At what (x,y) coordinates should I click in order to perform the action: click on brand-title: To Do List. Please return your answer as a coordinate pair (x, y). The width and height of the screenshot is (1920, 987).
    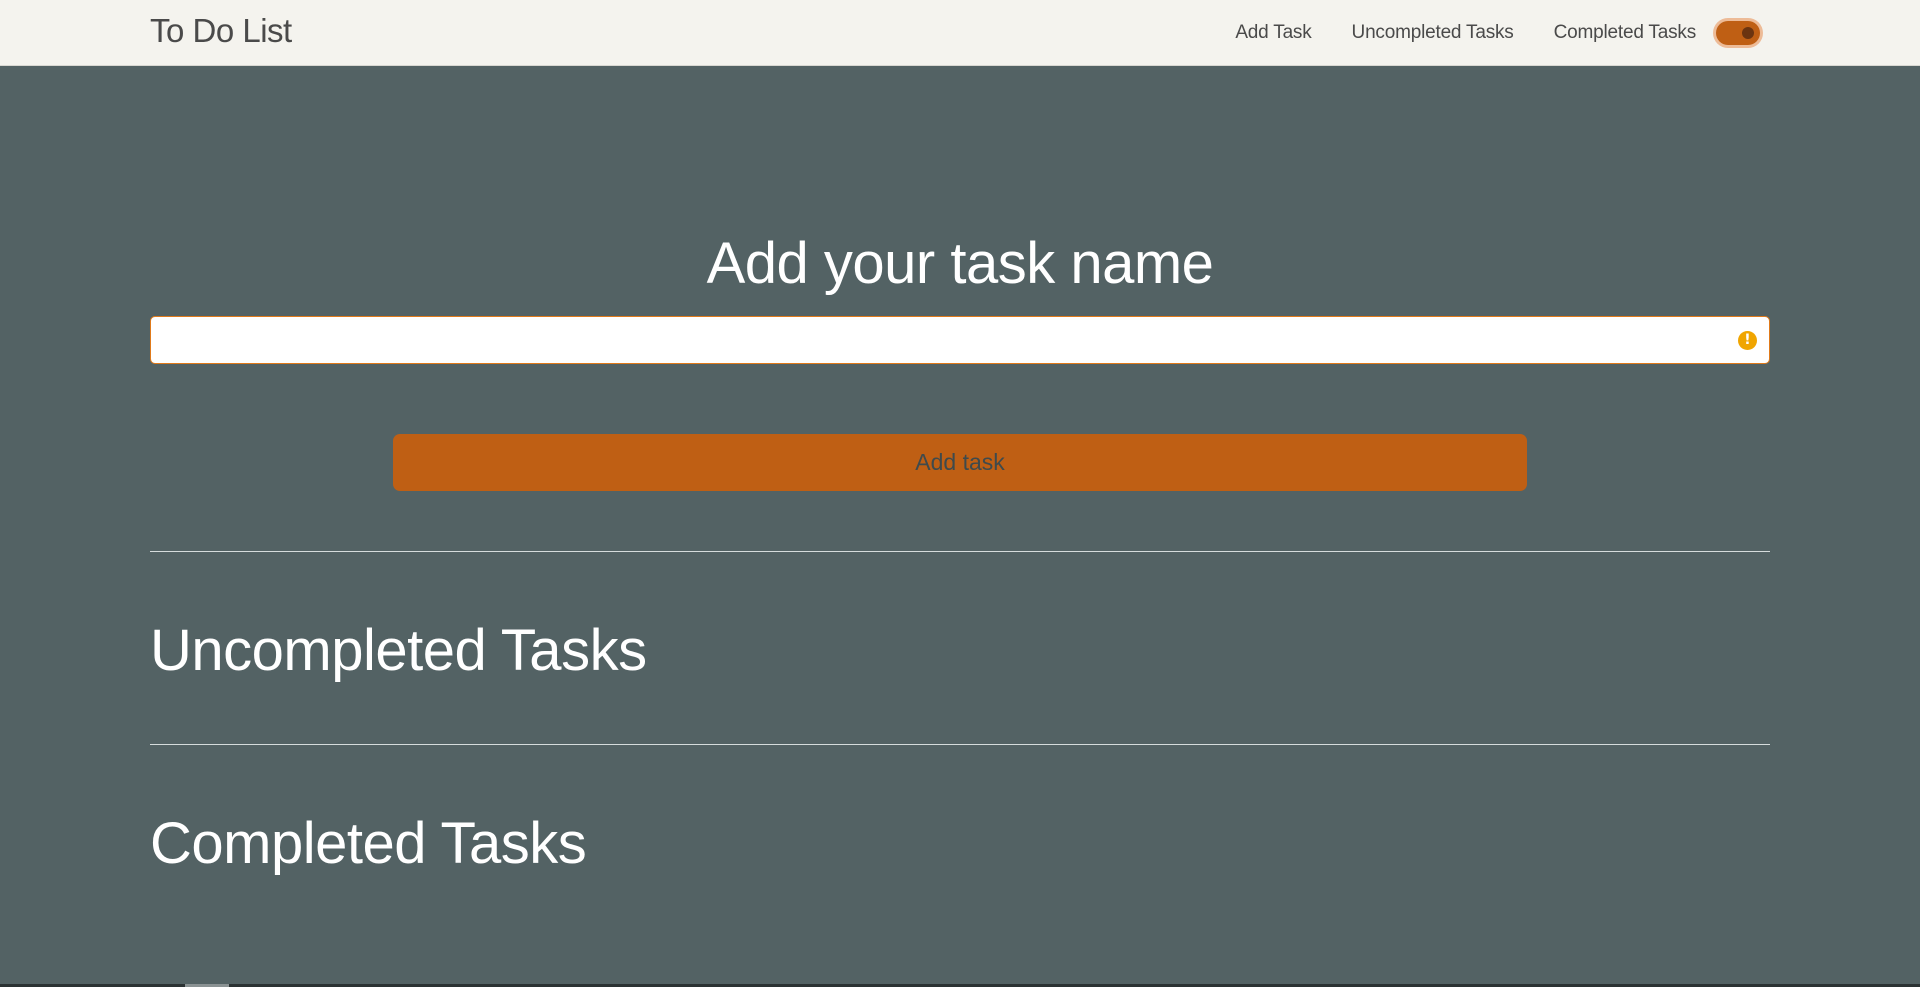
    Looking at the image, I should click on (221, 31).